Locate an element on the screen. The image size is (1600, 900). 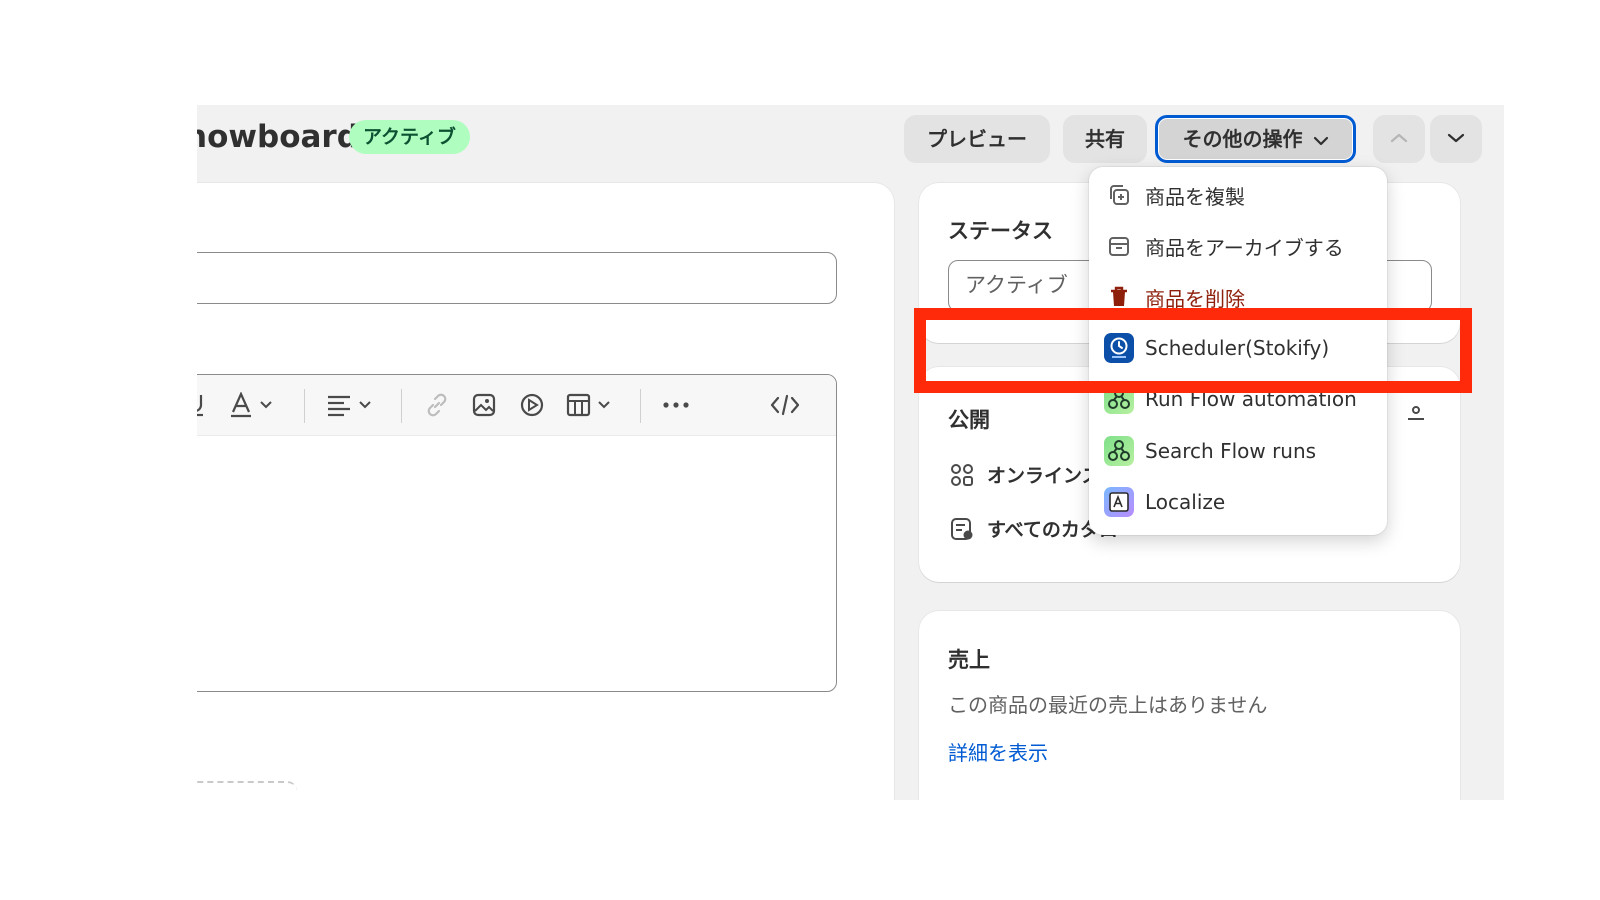
text-color-icon is located at coordinates (253, 405).